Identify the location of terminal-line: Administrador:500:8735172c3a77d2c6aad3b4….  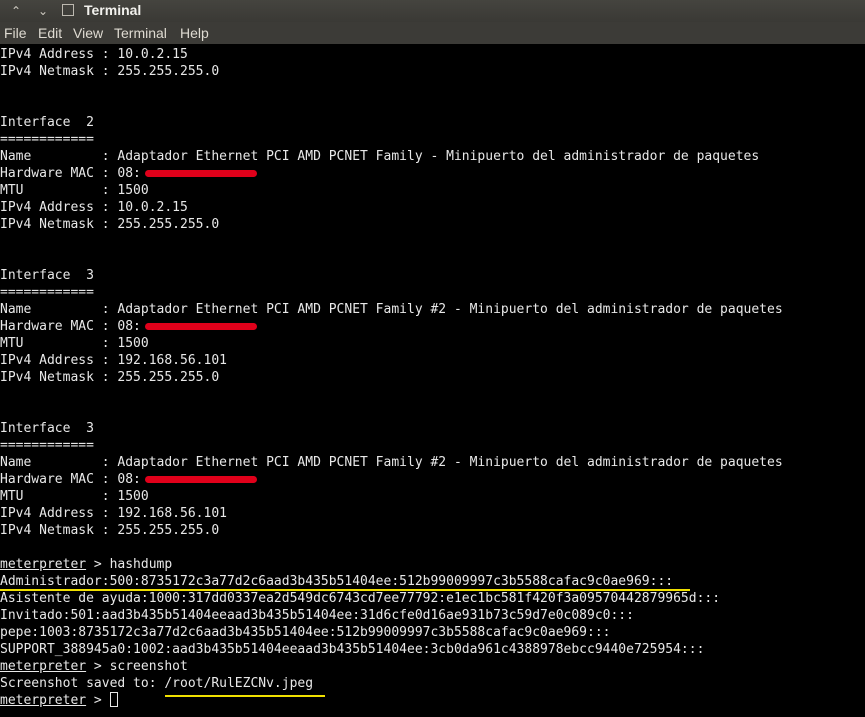
(337, 581).